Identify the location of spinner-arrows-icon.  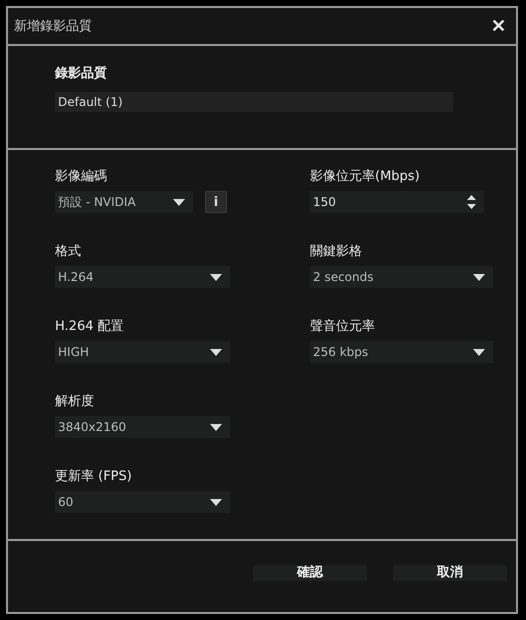
(471, 202).